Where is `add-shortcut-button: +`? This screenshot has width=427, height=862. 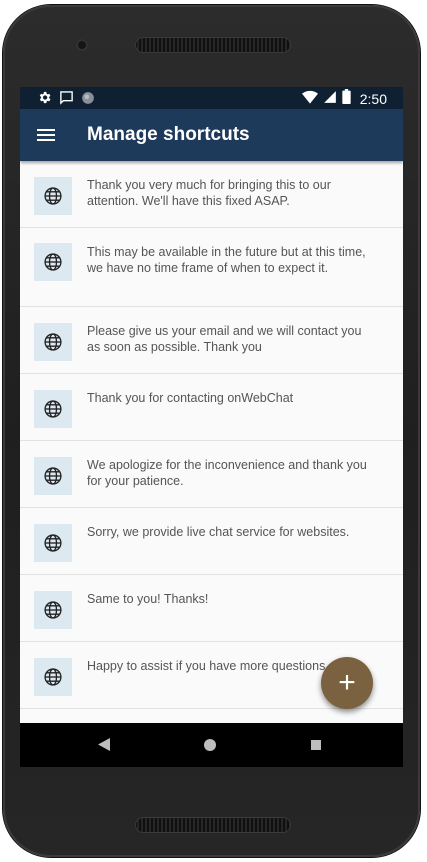 add-shortcut-button: + is located at coordinates (347, 683).